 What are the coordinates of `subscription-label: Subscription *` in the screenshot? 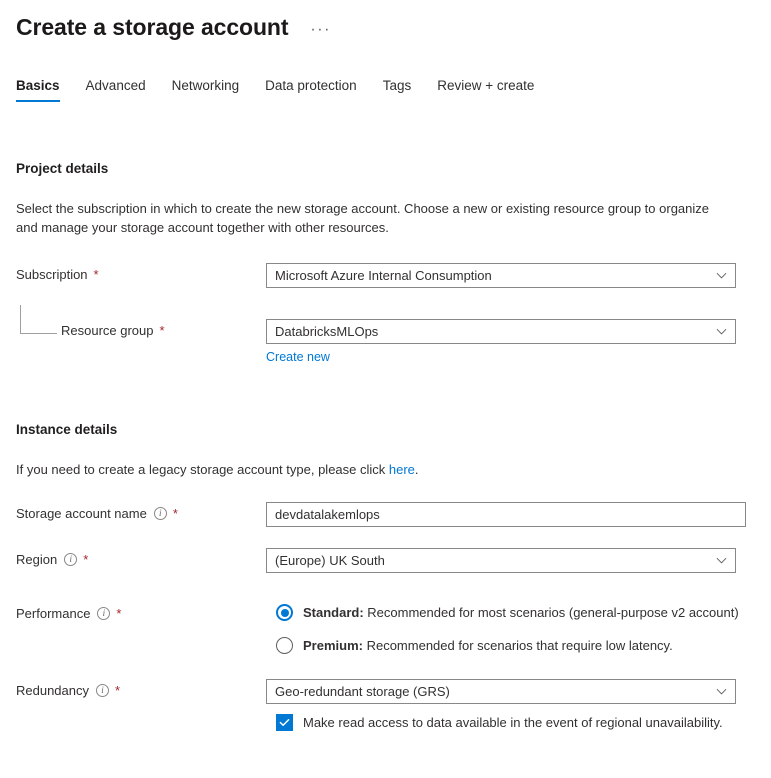 It's located at (141, 272).